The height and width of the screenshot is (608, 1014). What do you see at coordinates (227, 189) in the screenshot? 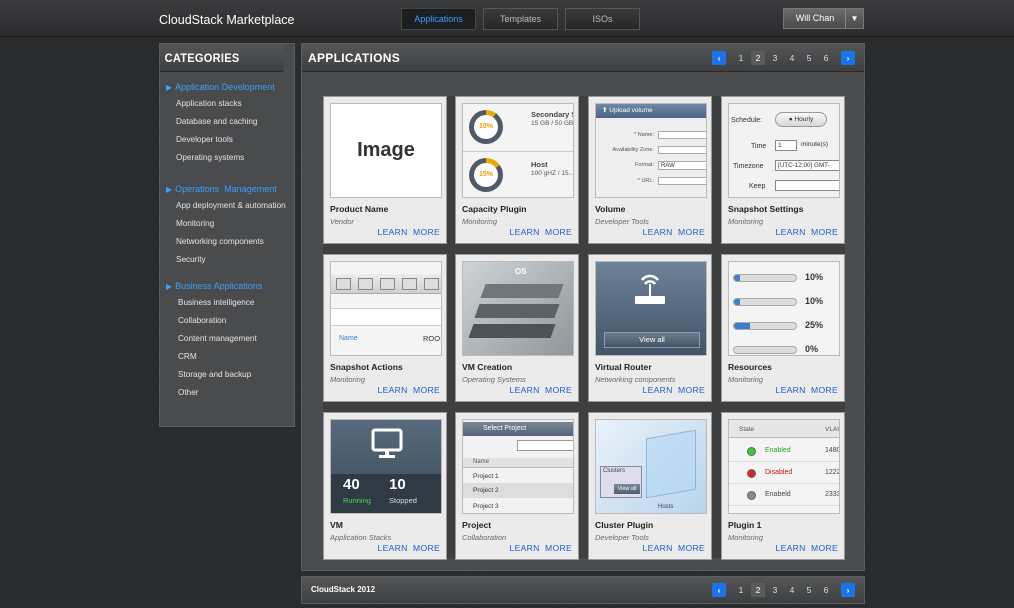
I see `category-heading-operations-management: ▶ Operations Management` at bounding box center [227, 189].